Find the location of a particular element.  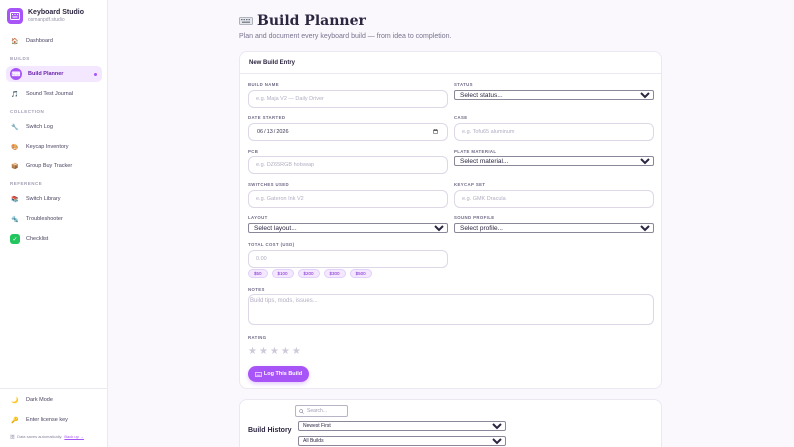

sidebar-item-group-buy-tracker: 📦 Group Buy Tracker is located at coordinates (54, 166).